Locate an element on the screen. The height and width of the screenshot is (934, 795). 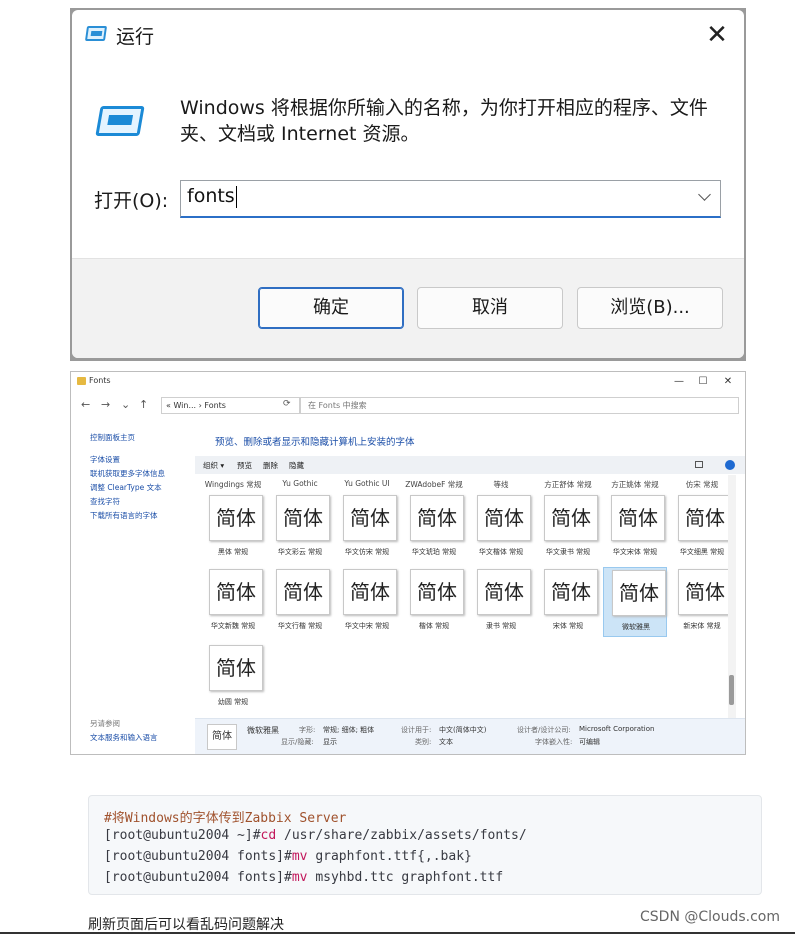
recent-dropdown-icon: ⌄ is located at coordinates (125, 404).